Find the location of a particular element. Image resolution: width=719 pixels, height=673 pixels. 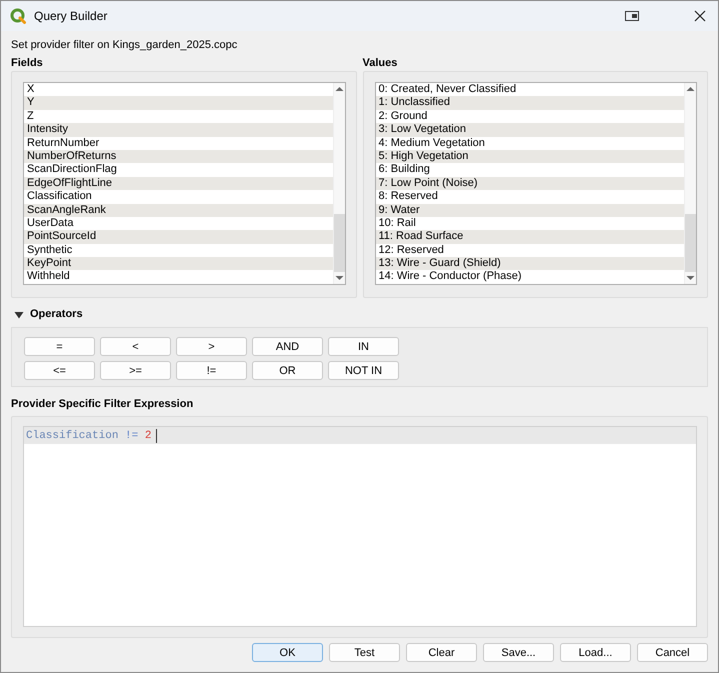

list-item: 5: High Vegetation is located at coordinates (530, 157).